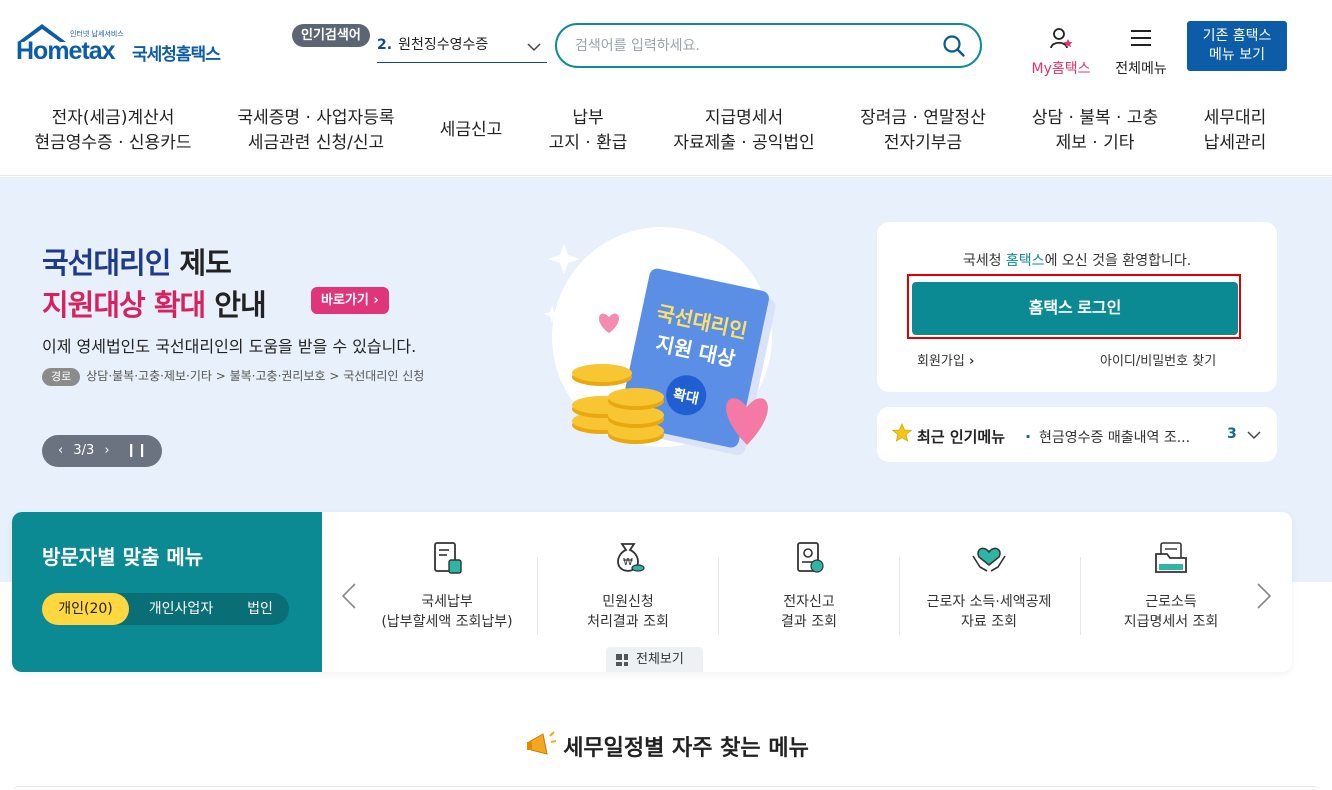  What do you see at coordinates (121, 48) in the screenshot?
I see `hometax-logo: 인터넷 납세서비스 Hometax 국세청홈택스` at bounding box center [121, 48].